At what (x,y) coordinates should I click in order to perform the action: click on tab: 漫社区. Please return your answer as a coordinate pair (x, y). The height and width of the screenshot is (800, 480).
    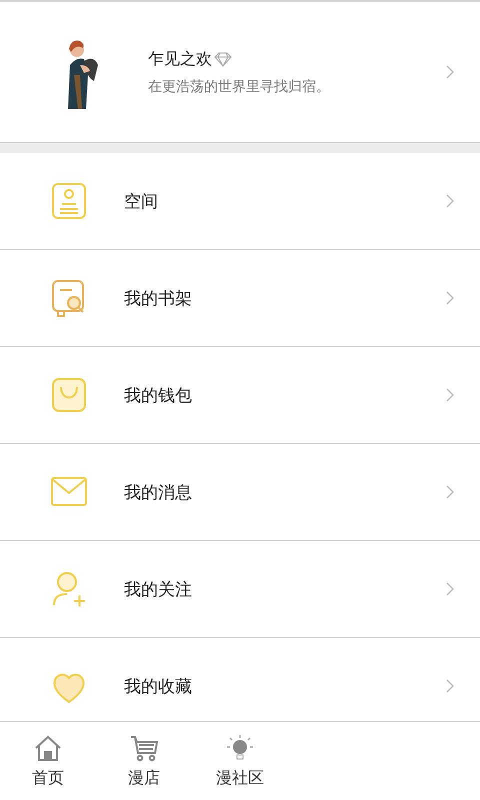
    Looking at the image, I should click on (240, 761).